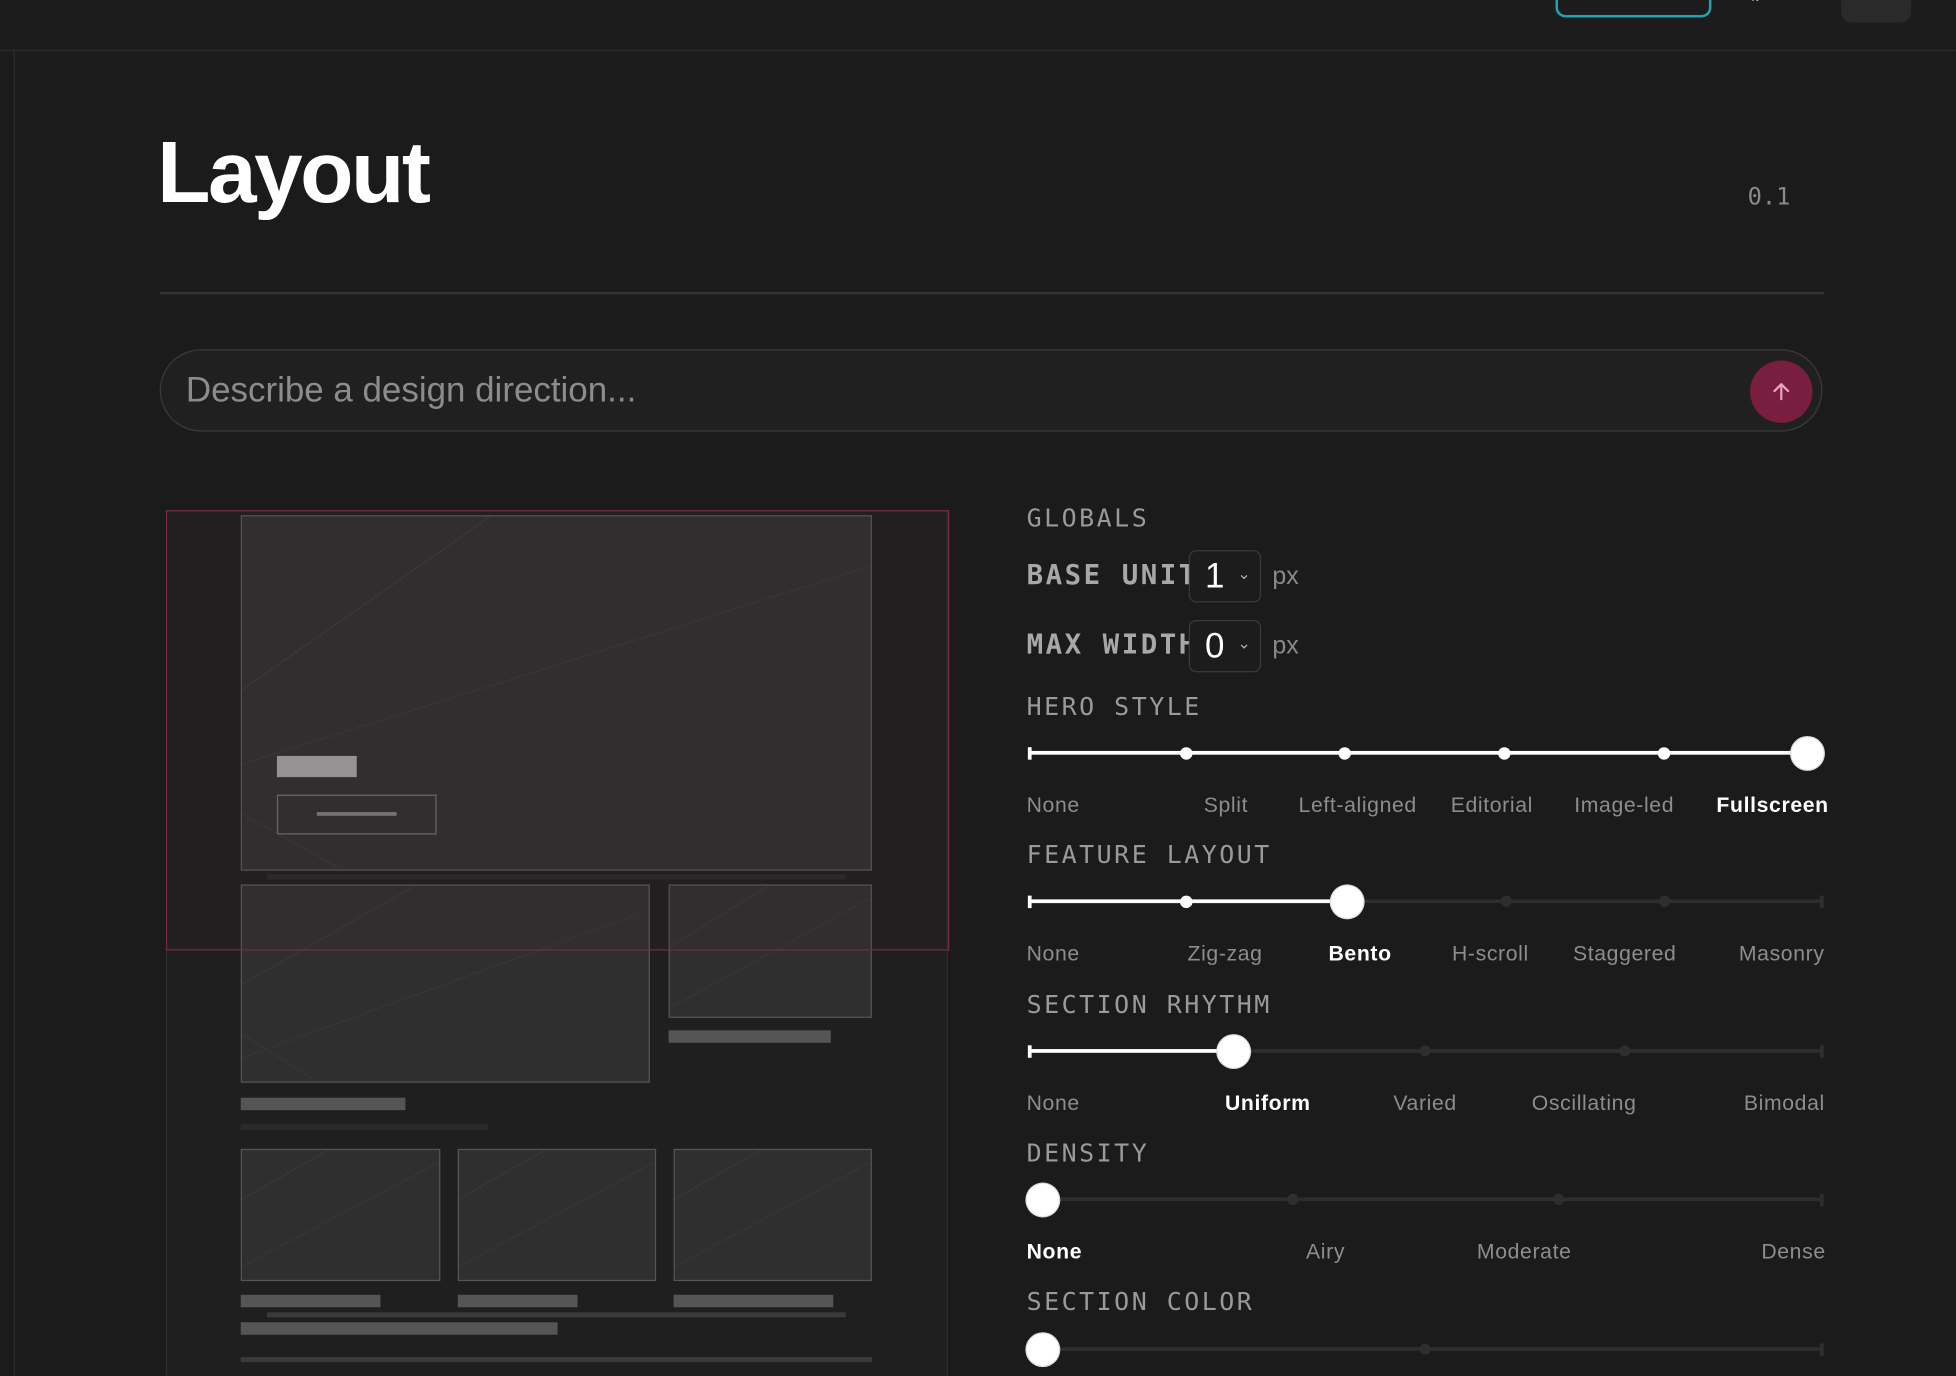 The image size is (1956, 1376). Describe the element at coordinates (770, 951) in the screenshot. I see `wireframe-bento-small` at that location.